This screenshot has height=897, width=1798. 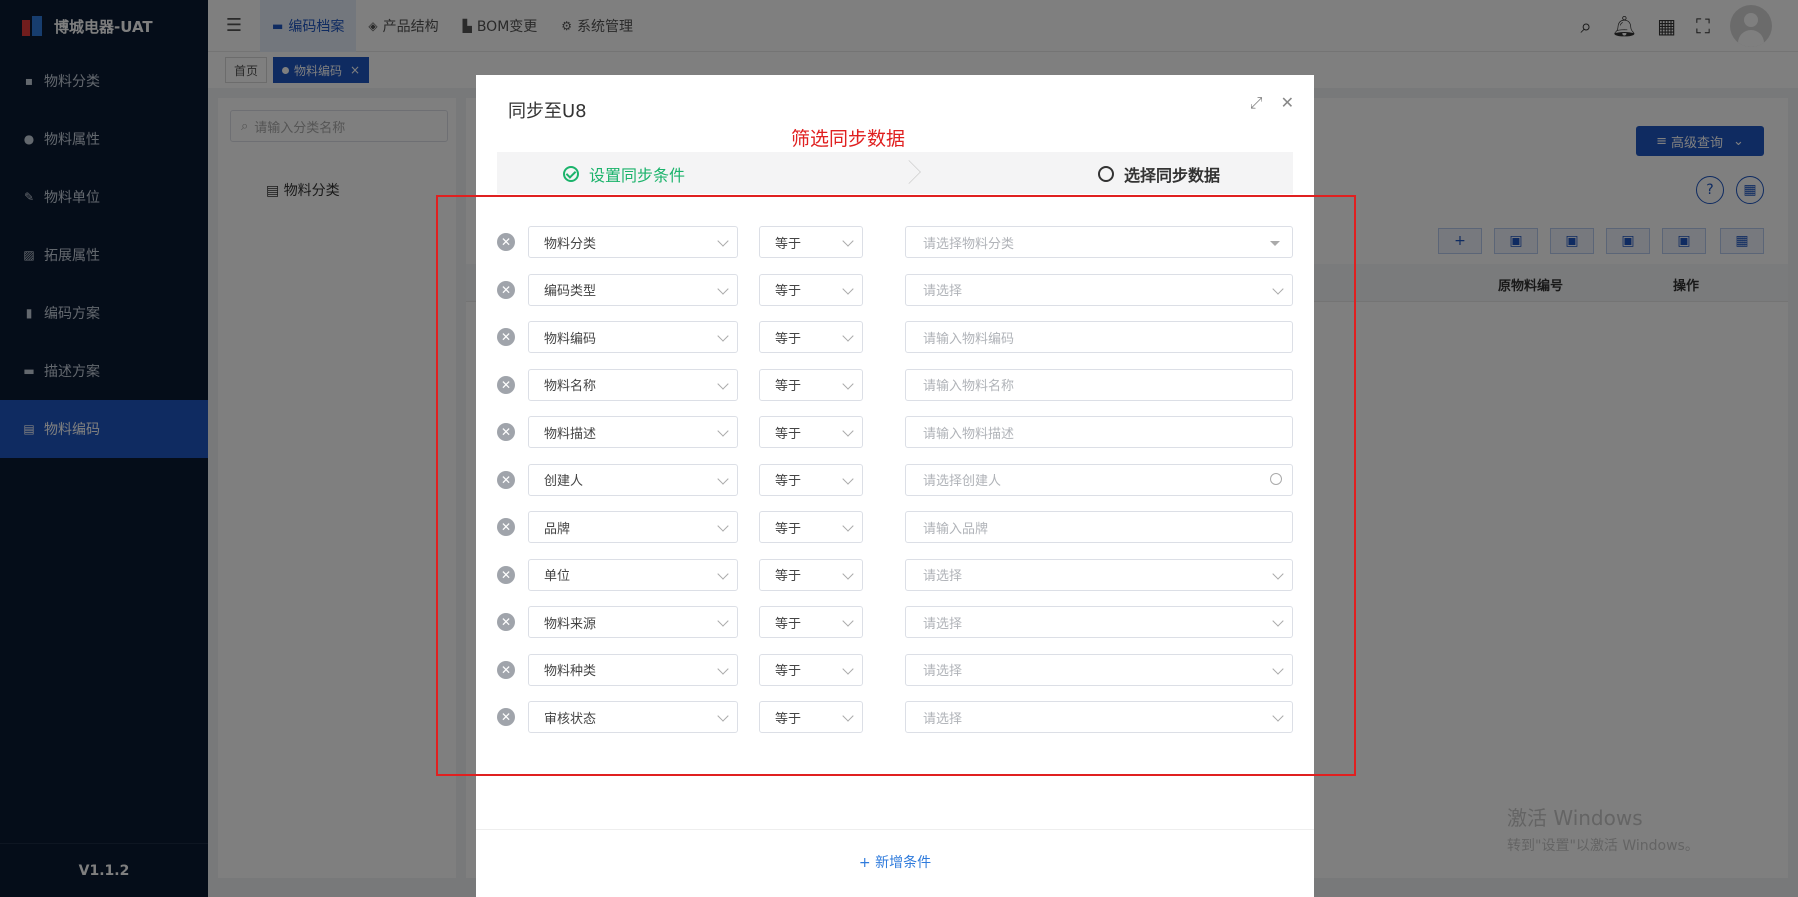 I want to click on condition-field-select: 审核状态, so click(x=633, y=717).